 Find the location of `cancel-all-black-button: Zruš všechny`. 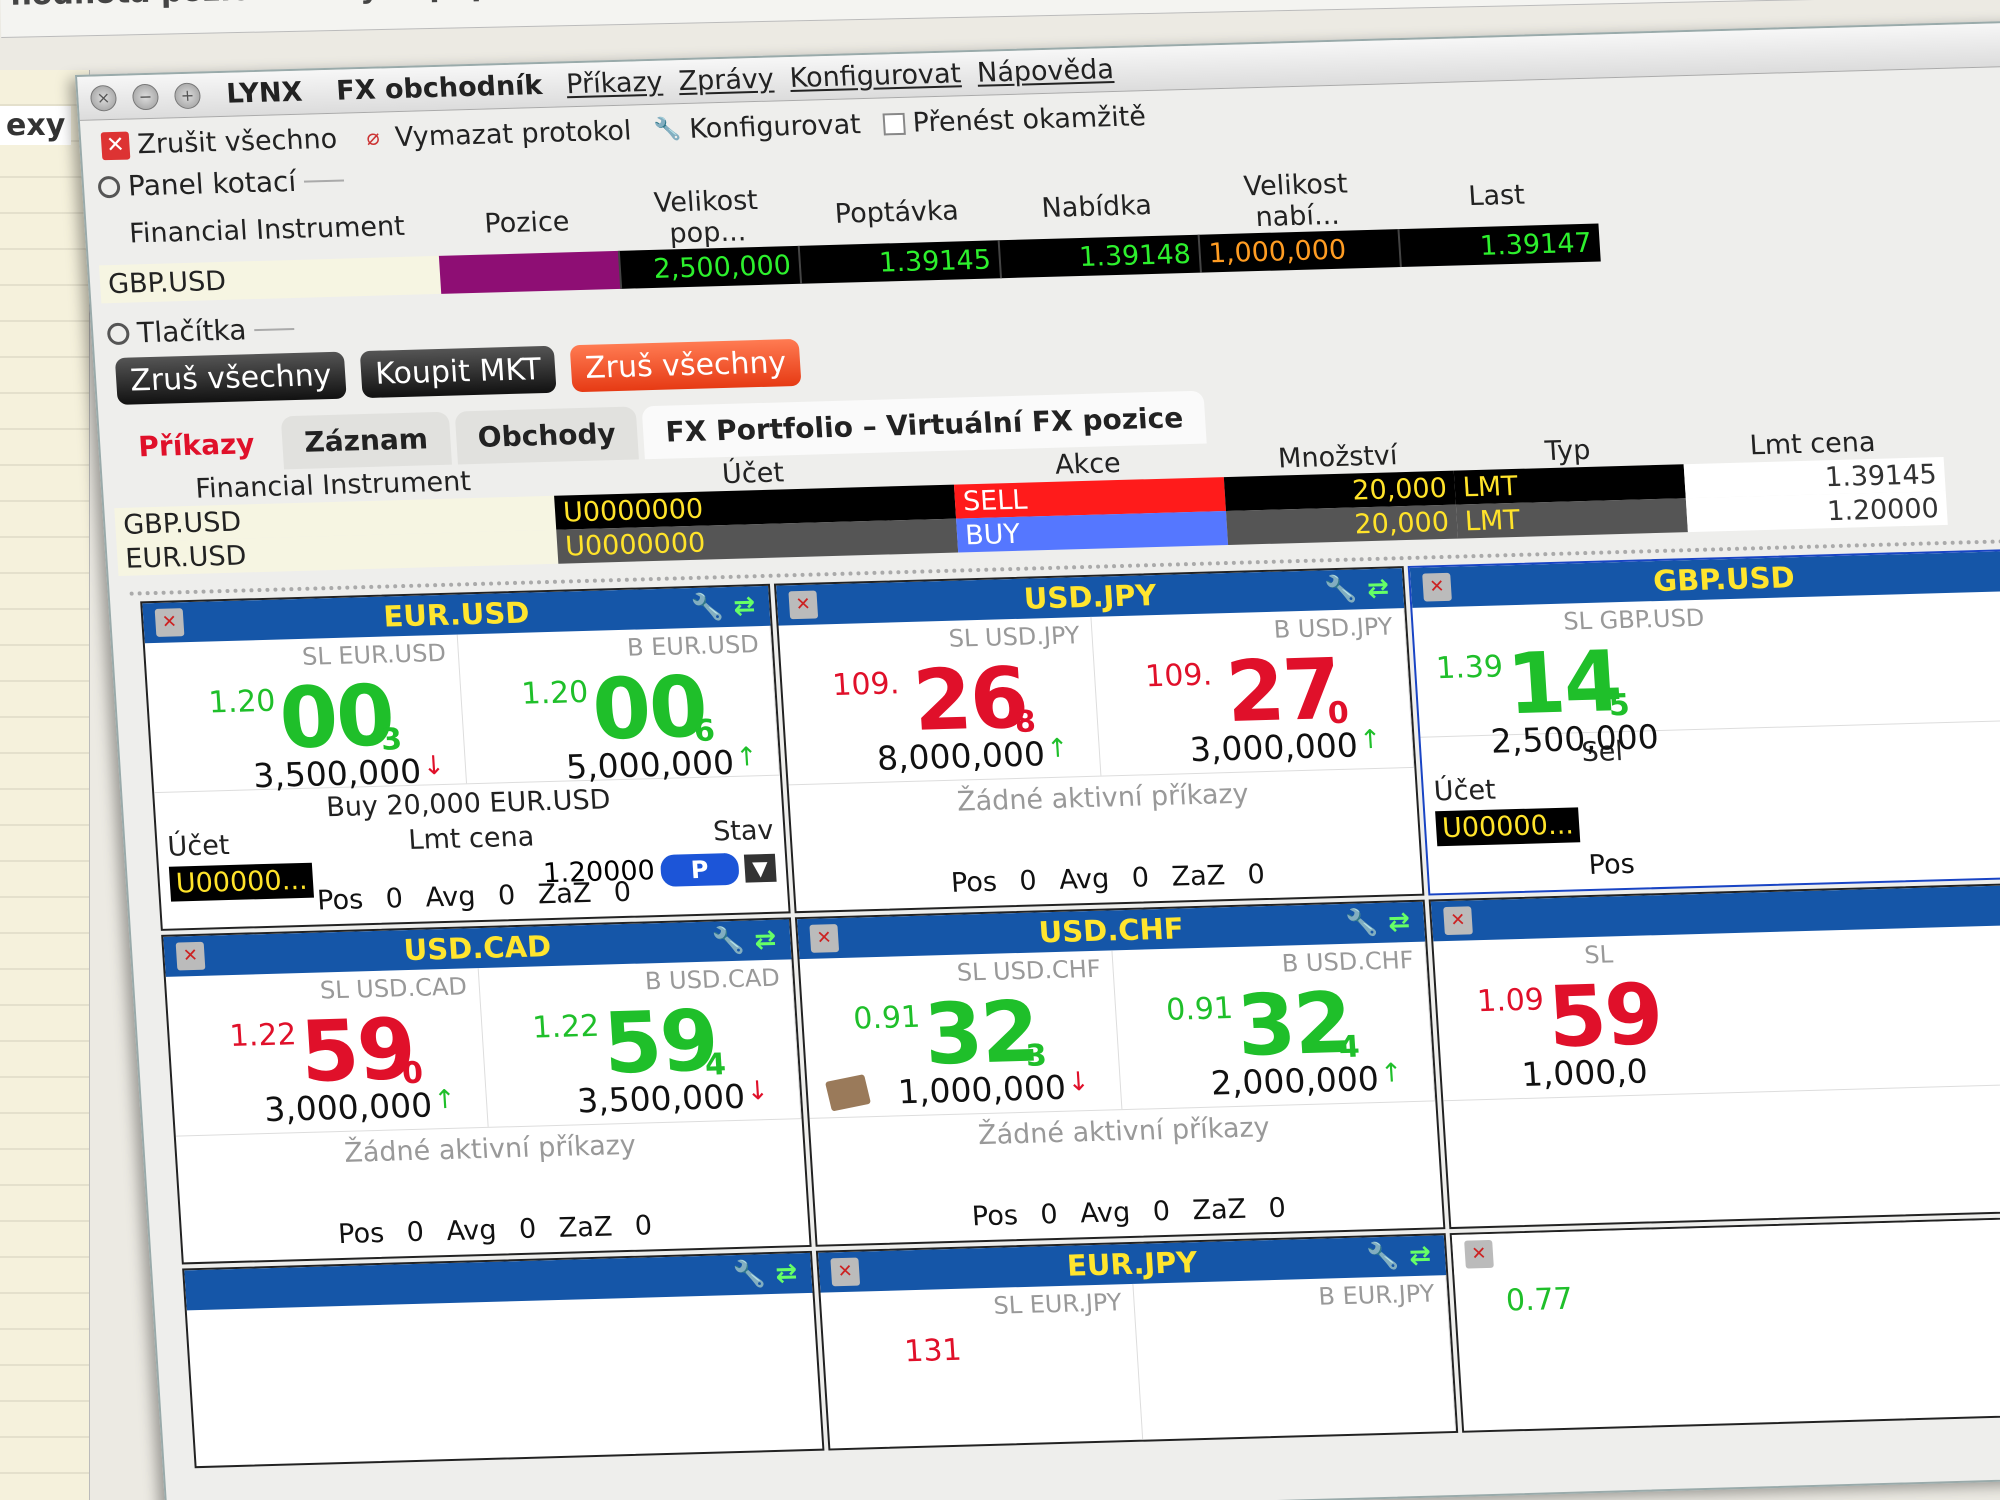

cancel-all-black-button: Zruš všechny is located at coordinates (230, 378).